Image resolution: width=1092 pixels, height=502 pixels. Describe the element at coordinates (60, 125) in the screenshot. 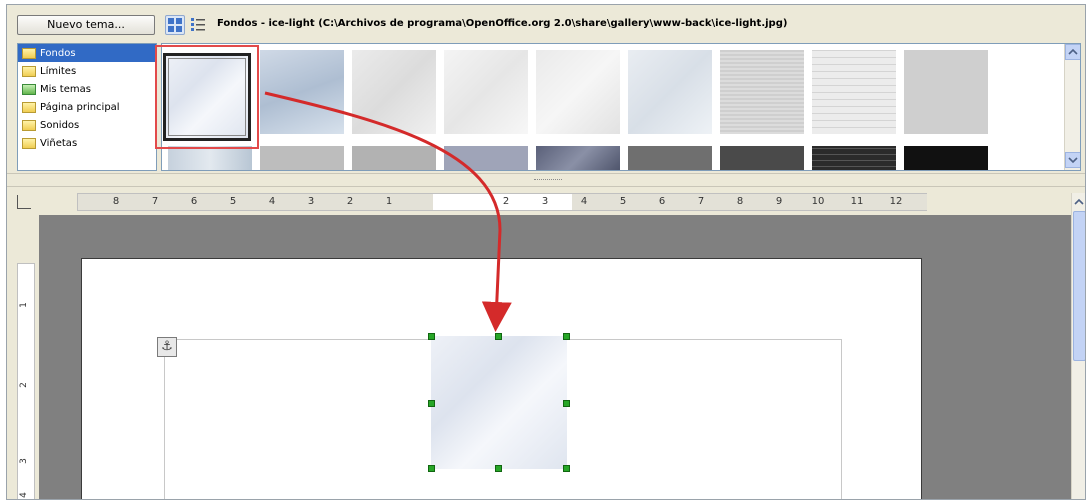

I see `theme-item-label: Sonidos` at that location.